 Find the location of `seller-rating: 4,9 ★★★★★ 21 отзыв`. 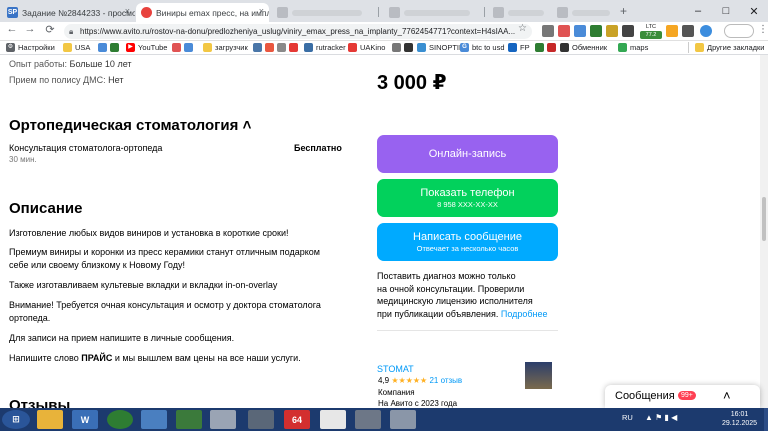

seller-rating: 4,9 ★★★★★ 21 отзыв is located at coordinates (420, 380).